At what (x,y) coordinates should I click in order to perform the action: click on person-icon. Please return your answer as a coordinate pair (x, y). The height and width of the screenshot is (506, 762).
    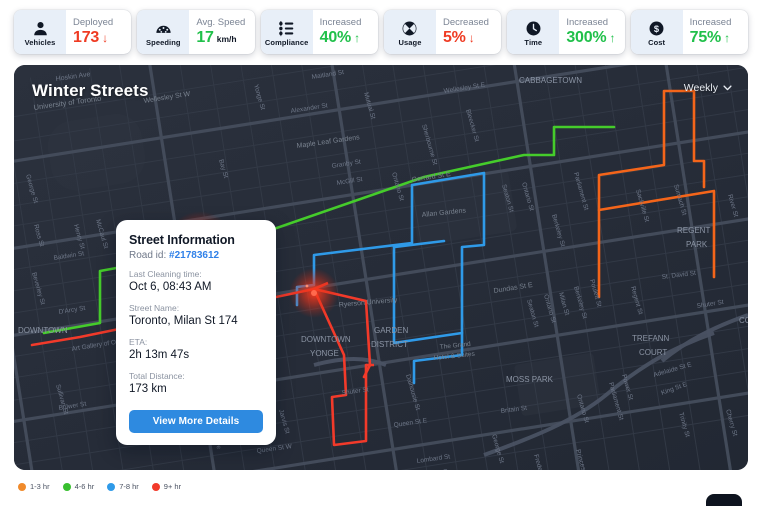
    Looking at the image, I should click on (40, 28).